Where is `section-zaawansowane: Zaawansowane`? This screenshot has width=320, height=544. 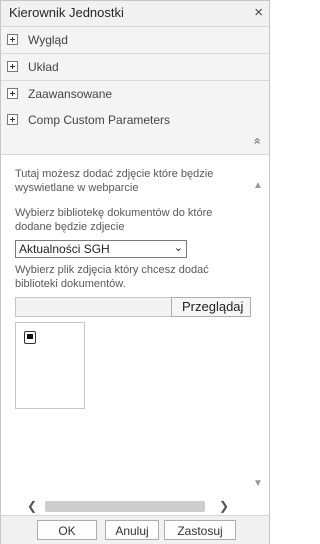 section-zaawansowane: Zaawansowane is located at coordinates (135, 94).